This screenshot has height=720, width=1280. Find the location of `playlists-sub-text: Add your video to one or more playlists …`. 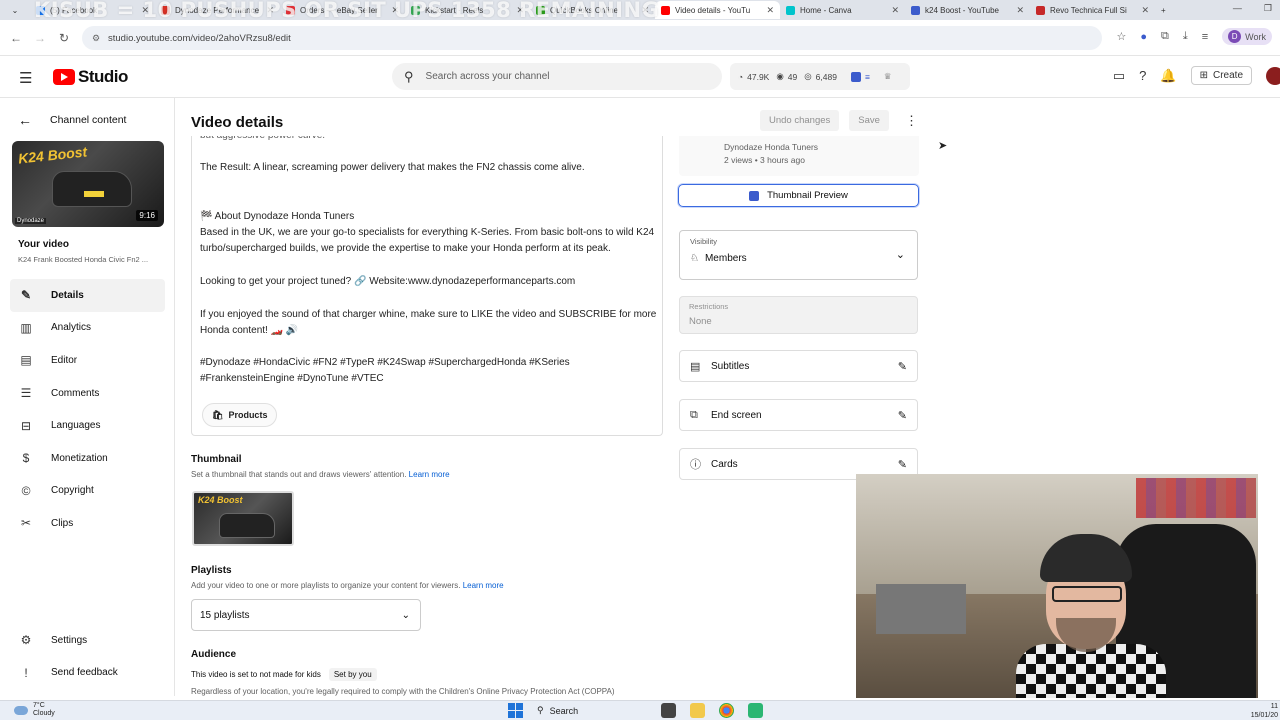

playlists-sub-text: Add your video to one or more playlists … is located at coordinates (326, 585).